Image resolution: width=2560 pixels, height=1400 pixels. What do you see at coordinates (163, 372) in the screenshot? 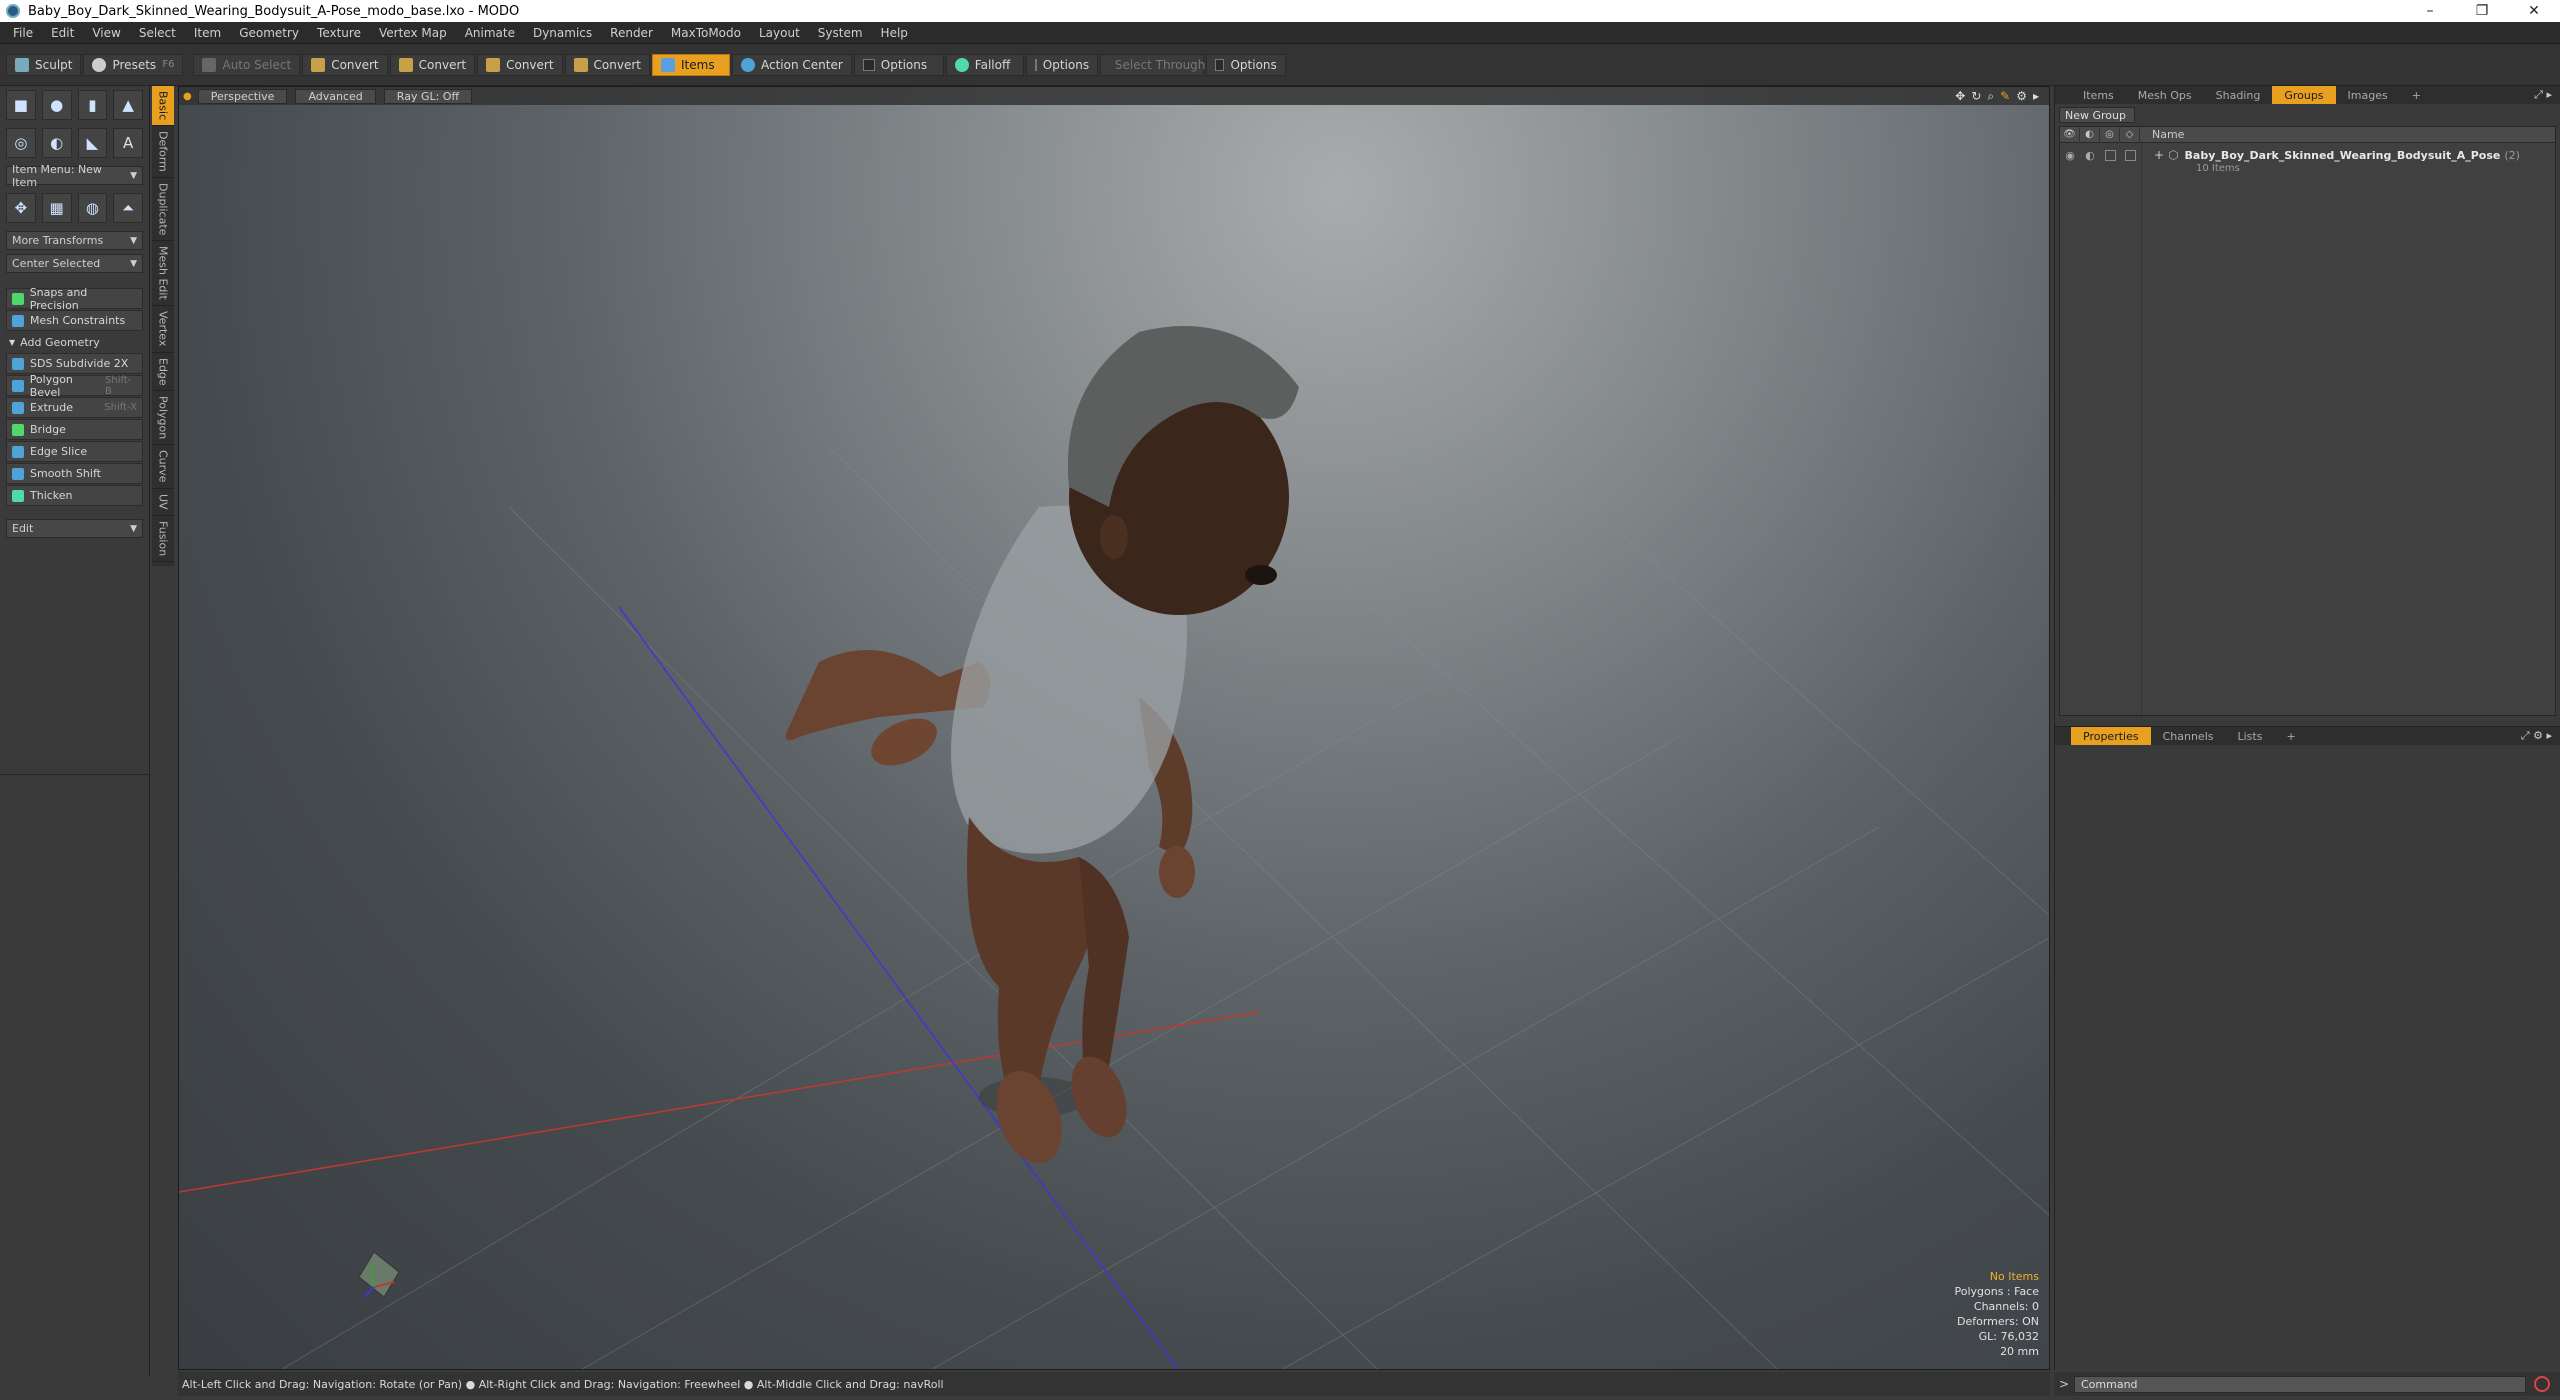
I see `tab-edge: Edge` at bounding box center [163, 372].